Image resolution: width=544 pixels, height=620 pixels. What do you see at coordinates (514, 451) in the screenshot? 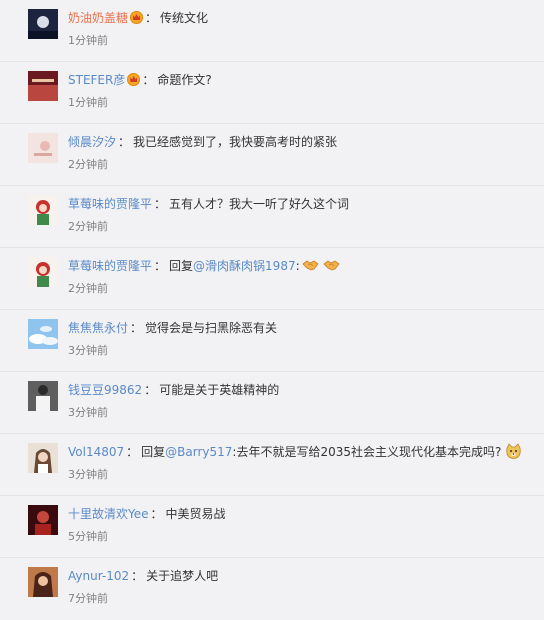
I see `doge-icon` at bounding box center [514, 451].